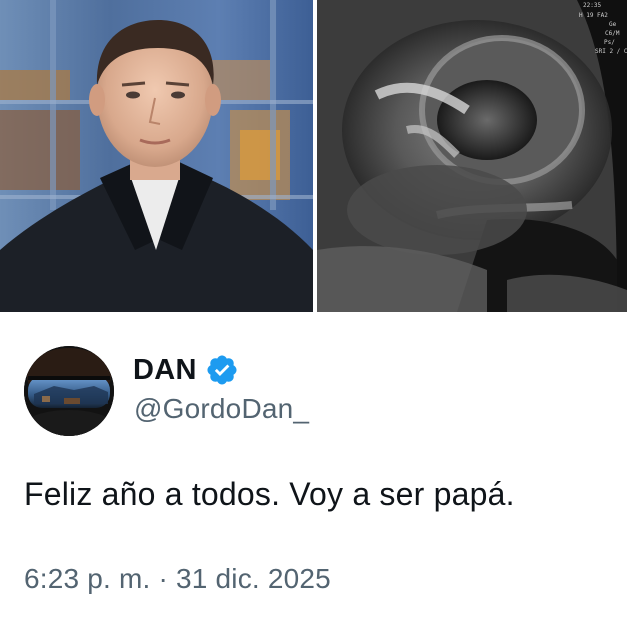 This screenshot has width=627, height=633. Describe the element at coordinates (269, 494) in the screenshot. I see `tweet-text: Feliz año a todos. Voy a ser papá.` at that location.